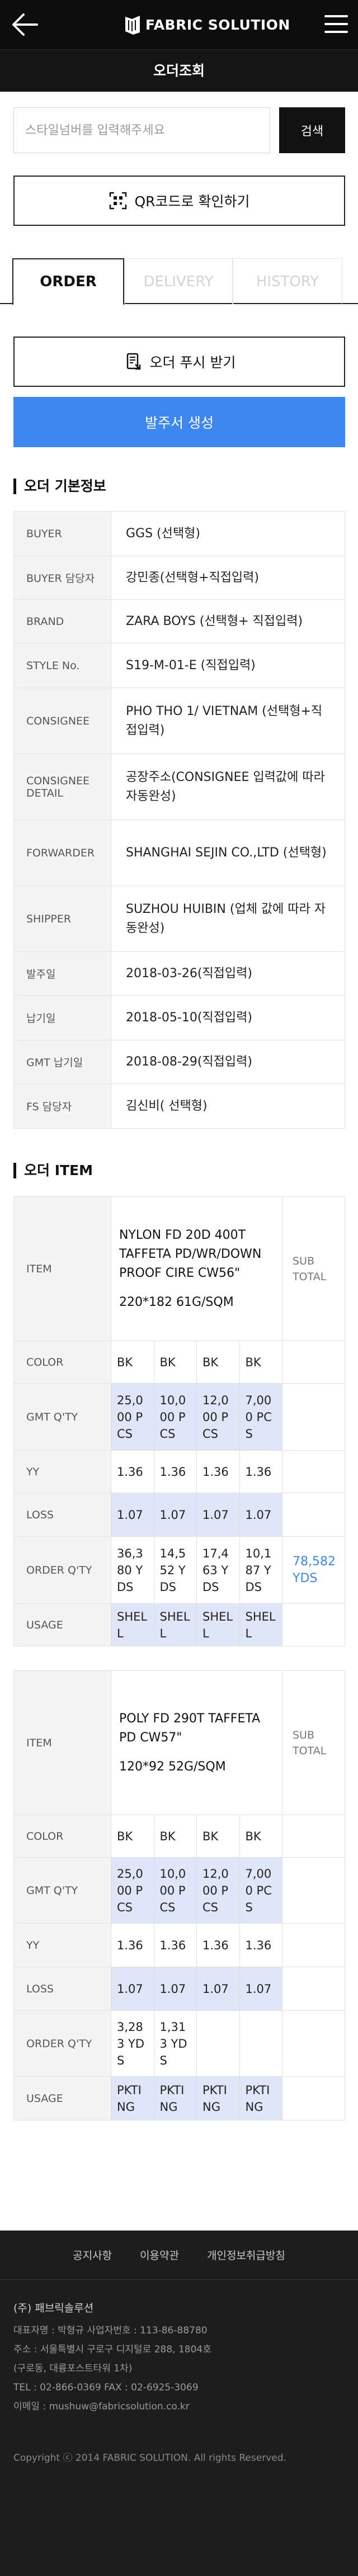 This screenshot has width=358, height=2576. Describe the element at coordinates (246, 2254) in the screenshot. I see `footer-link-privacy: 개인정보취급방침` at that location.